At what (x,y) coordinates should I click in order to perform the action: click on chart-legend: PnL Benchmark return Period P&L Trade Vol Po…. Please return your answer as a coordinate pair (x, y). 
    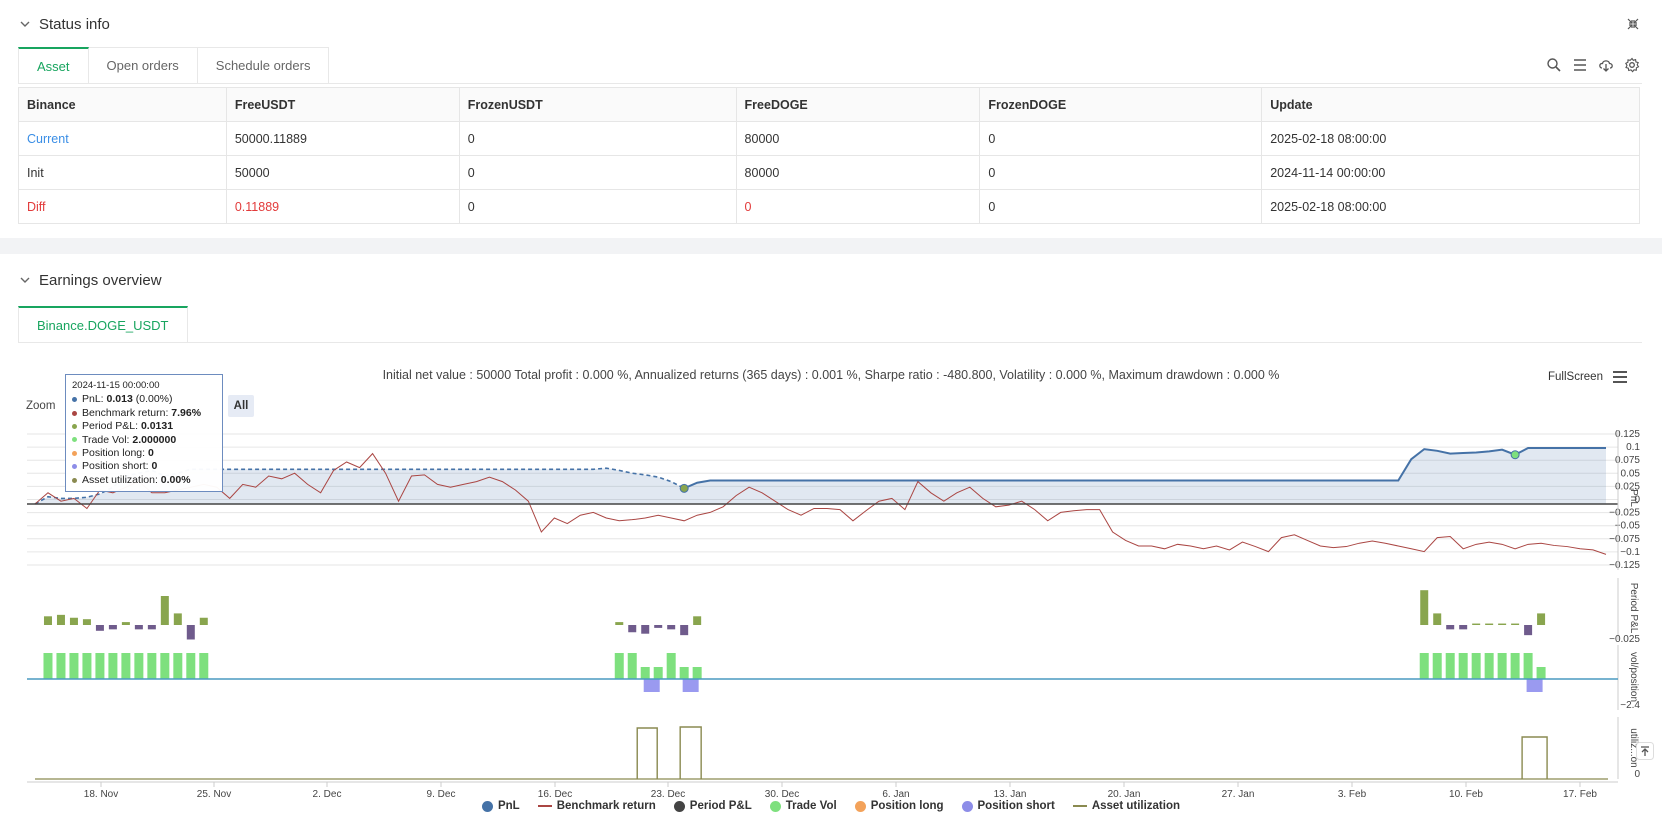
    Looking at the image, I should click on (831, 806).